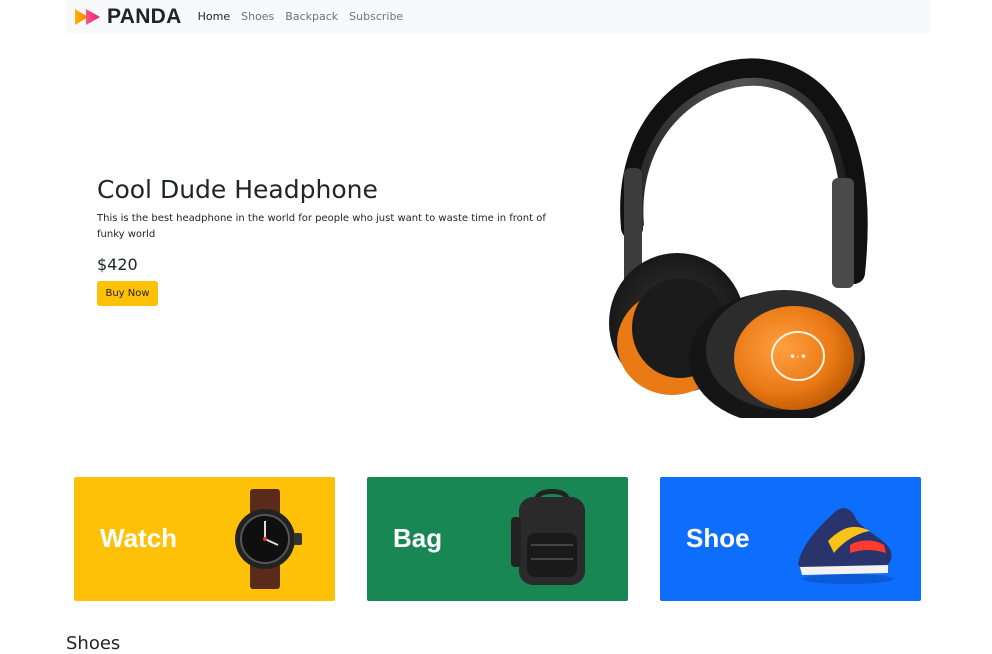  Describe the element at coordinates (117, 264) in the screenshot. I see `hero-price: $420` at that location.